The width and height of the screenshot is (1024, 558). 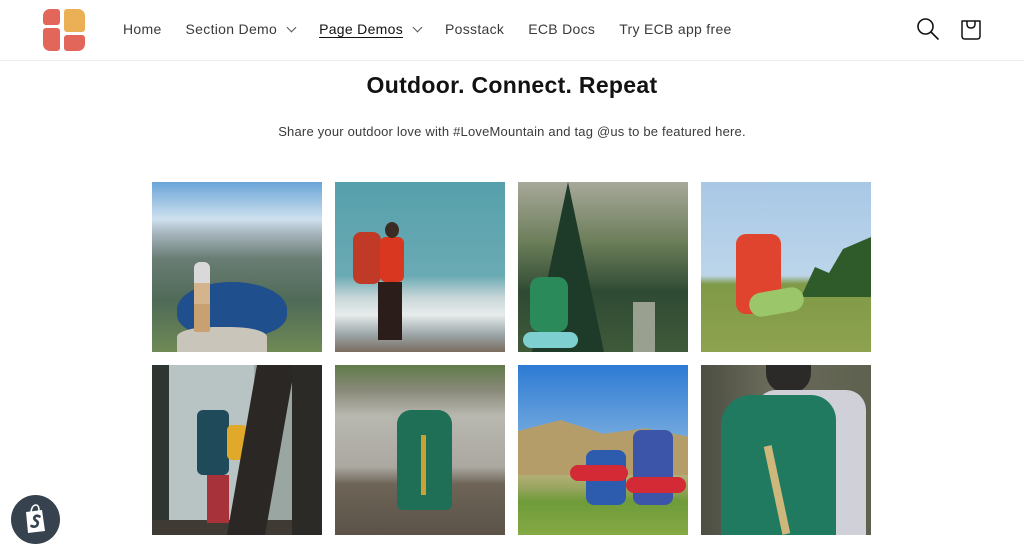 I want to click on nav-label: Section Demo, so click(x=231, y=29).